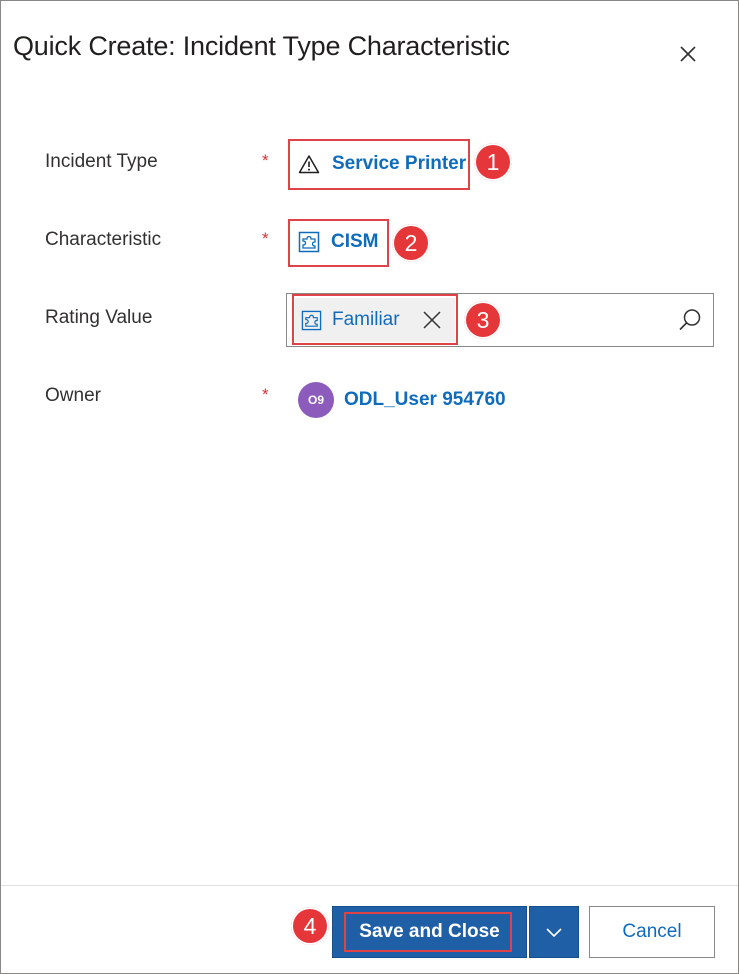 The height and width of the screenshot is (974, 739). I want to click on chevron-down-icon, so click(554, 933).